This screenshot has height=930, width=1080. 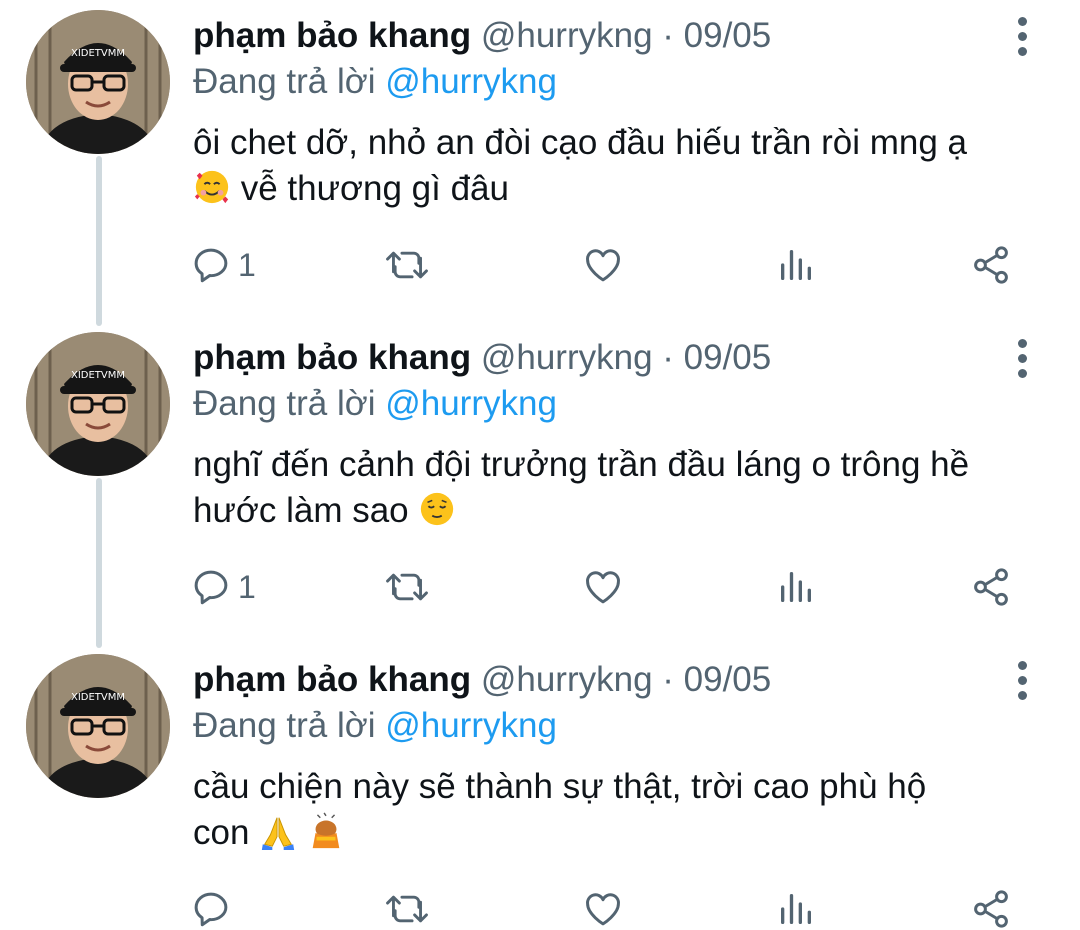 What do you see at coordinates (374, 188) in the screenshot?
I see `tweet-text-line: vễ thương gì đâu` at bounding box center [374, 188].